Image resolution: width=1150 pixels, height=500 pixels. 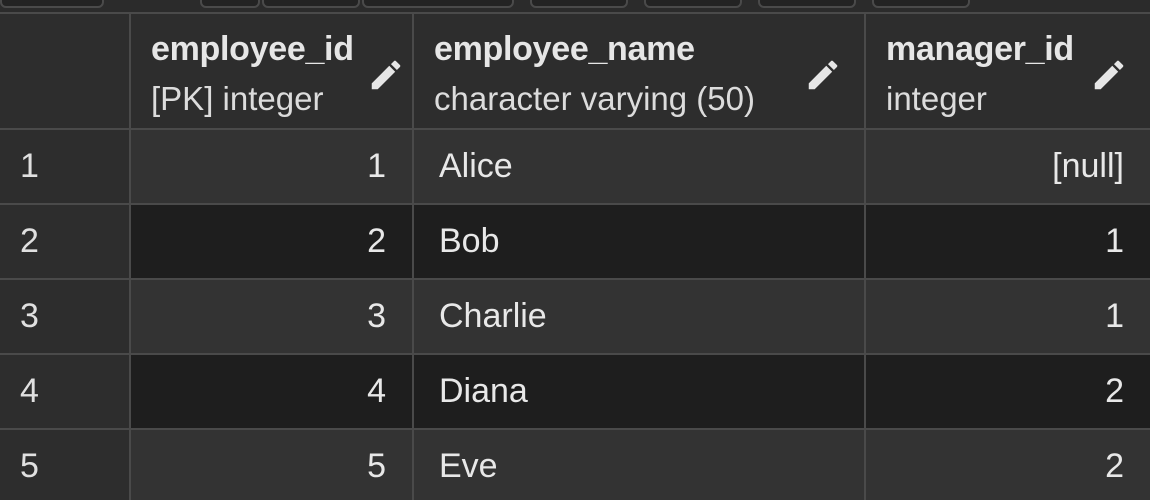 What do you see at coordinates (252, 49) in the screenshot?
I see `column-name: employee_id` at bounding box center [252, 49].